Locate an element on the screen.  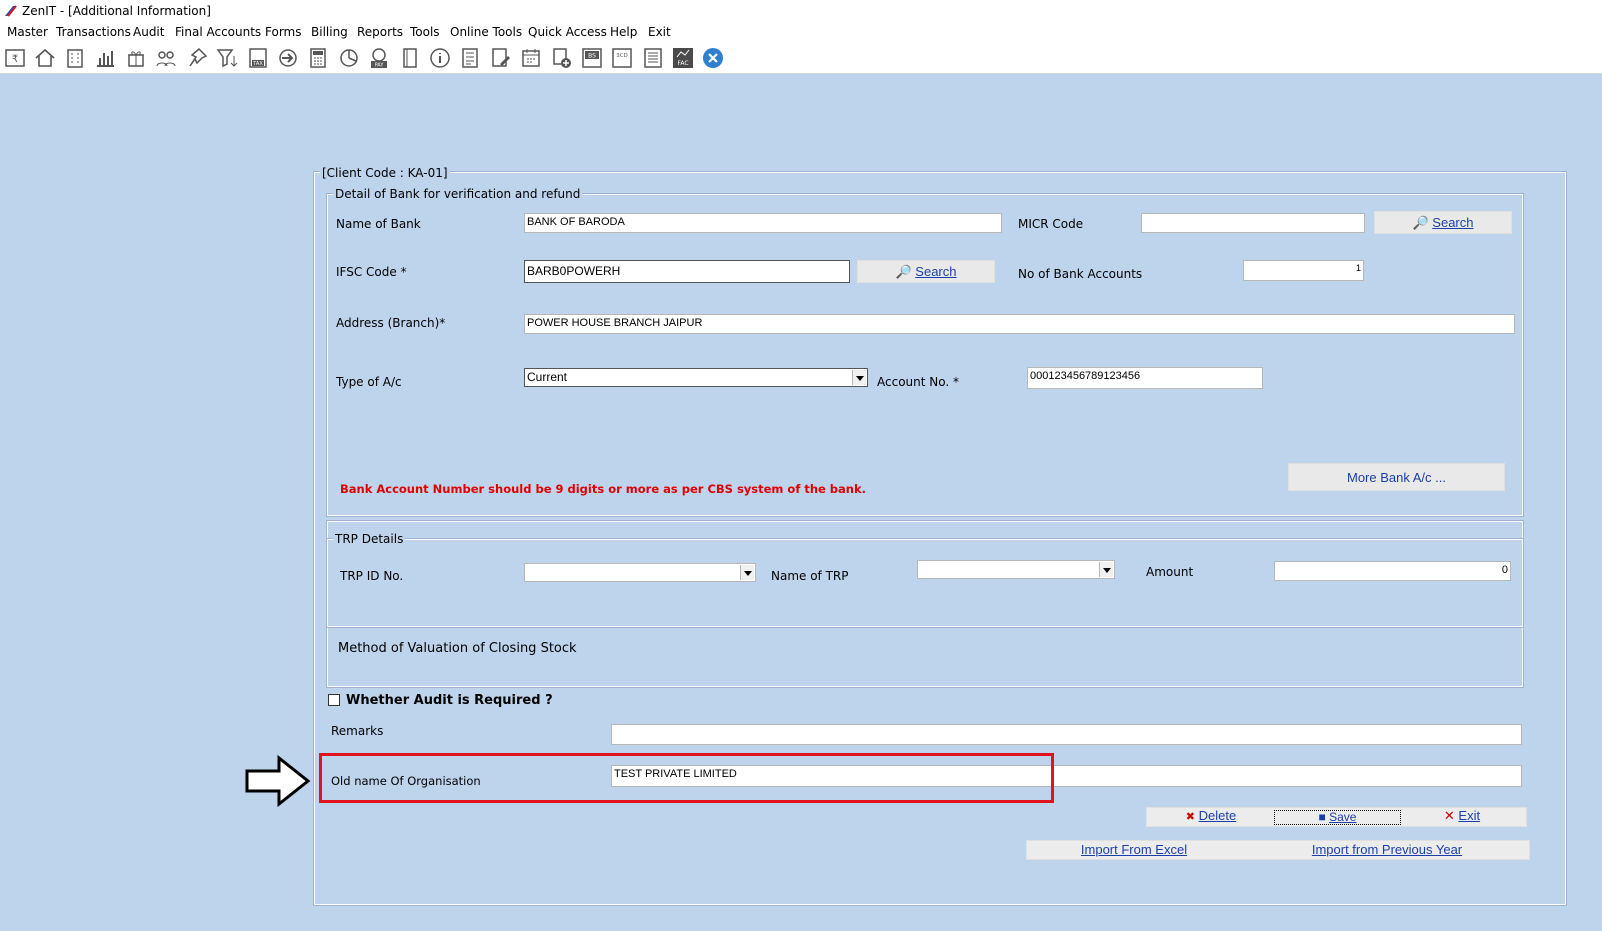
name-of-bank-input: BANK OF BARODA is located at coordinates (763, 223).